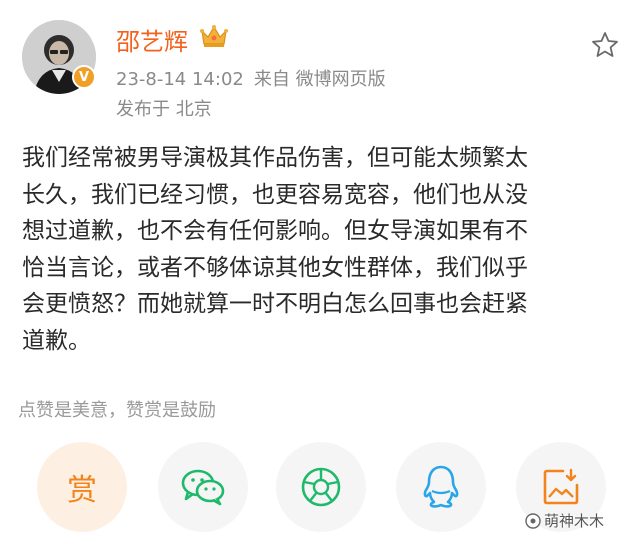 The image size is (640, 544). I want to click on wechat-icon, so click(203, 487).